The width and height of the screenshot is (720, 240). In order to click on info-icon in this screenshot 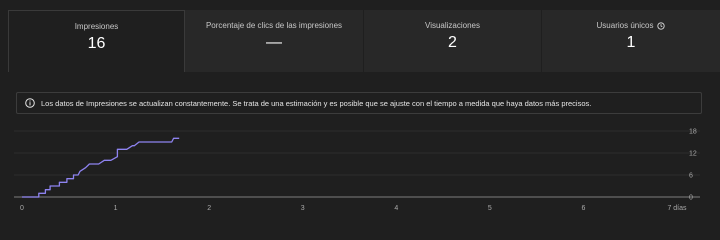, I will do `click(30, 103)`.